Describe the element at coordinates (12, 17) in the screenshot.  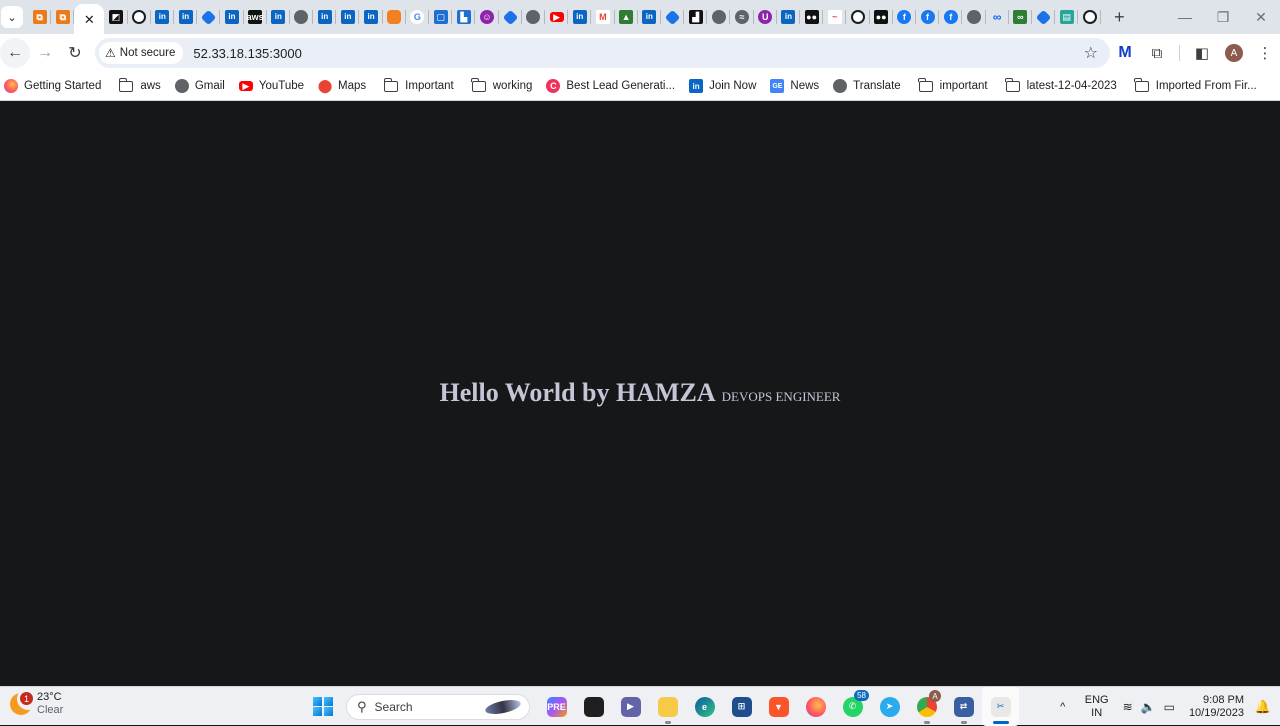
I see `tab-search-button: ⌄` at that location.